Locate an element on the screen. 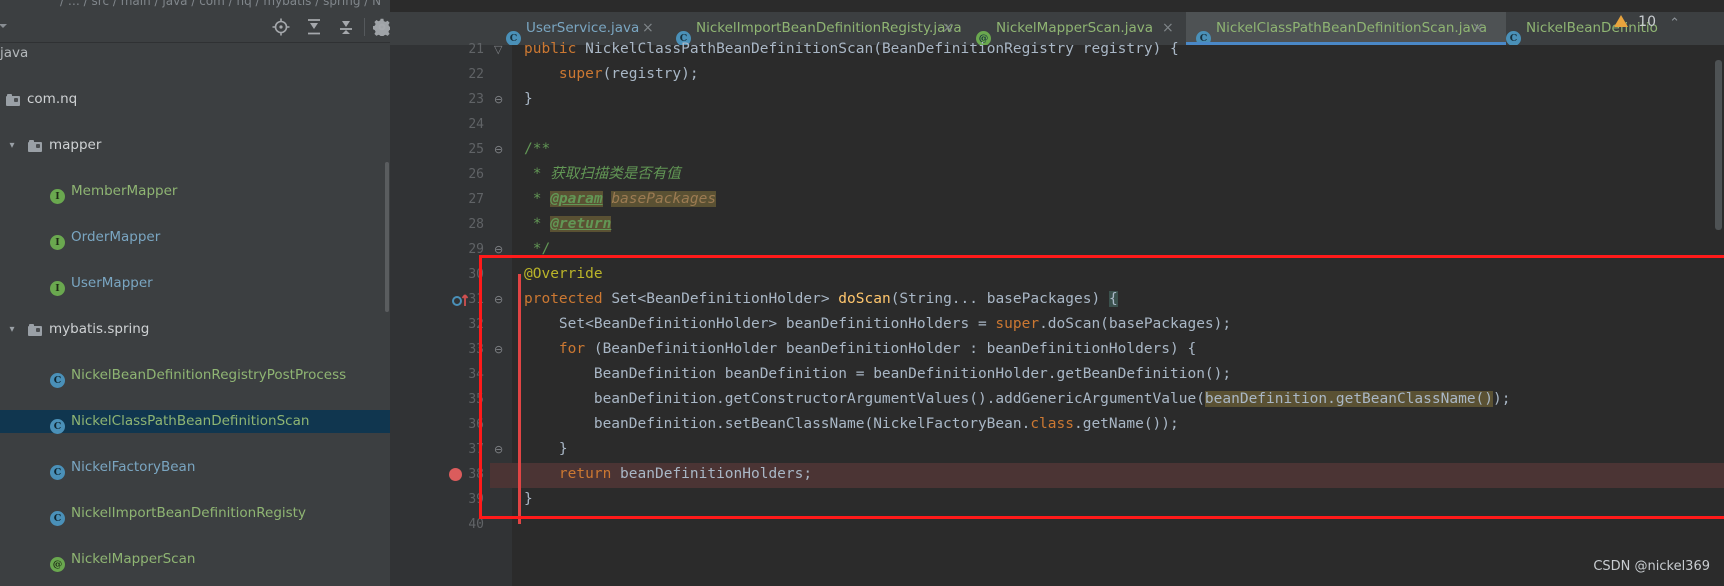 The width and height of the screenshot is (1724, 586). code-line: * @return is located at coordinates (568, 224).